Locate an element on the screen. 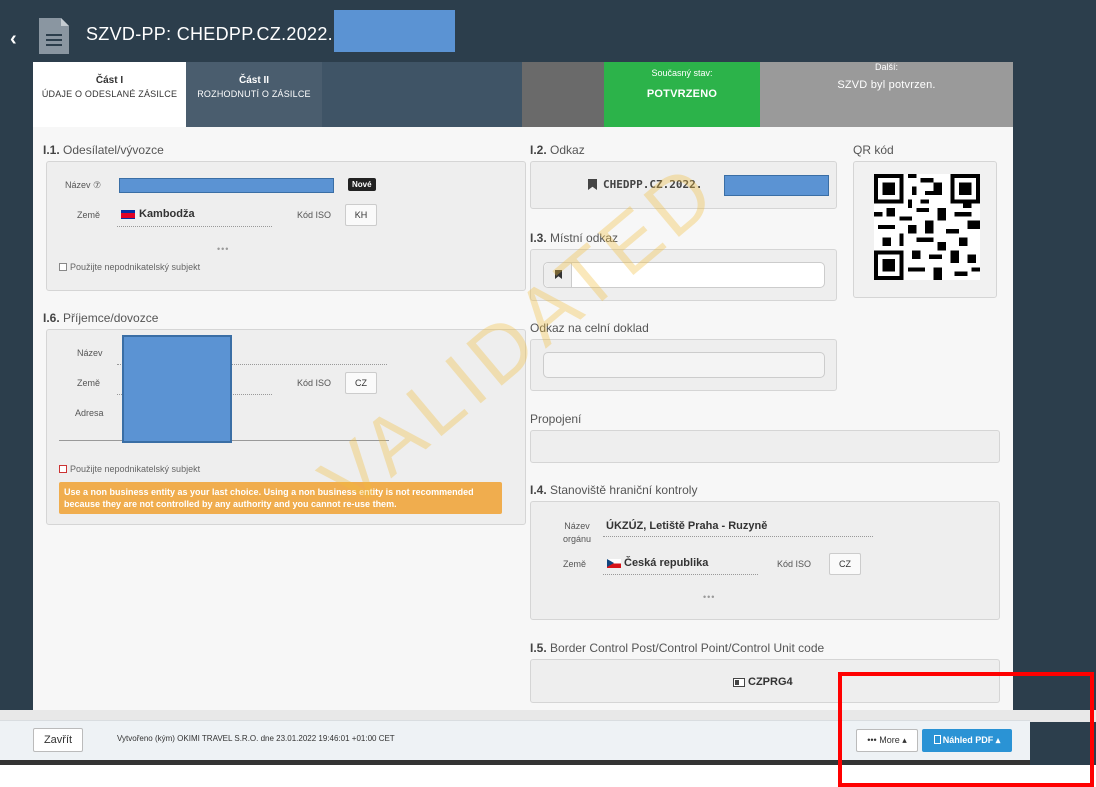 Image resolution: width=1096 pixels, height=787 pixels. reference-section-title: I.2. Odkaz is located at coordinates (557, 150).